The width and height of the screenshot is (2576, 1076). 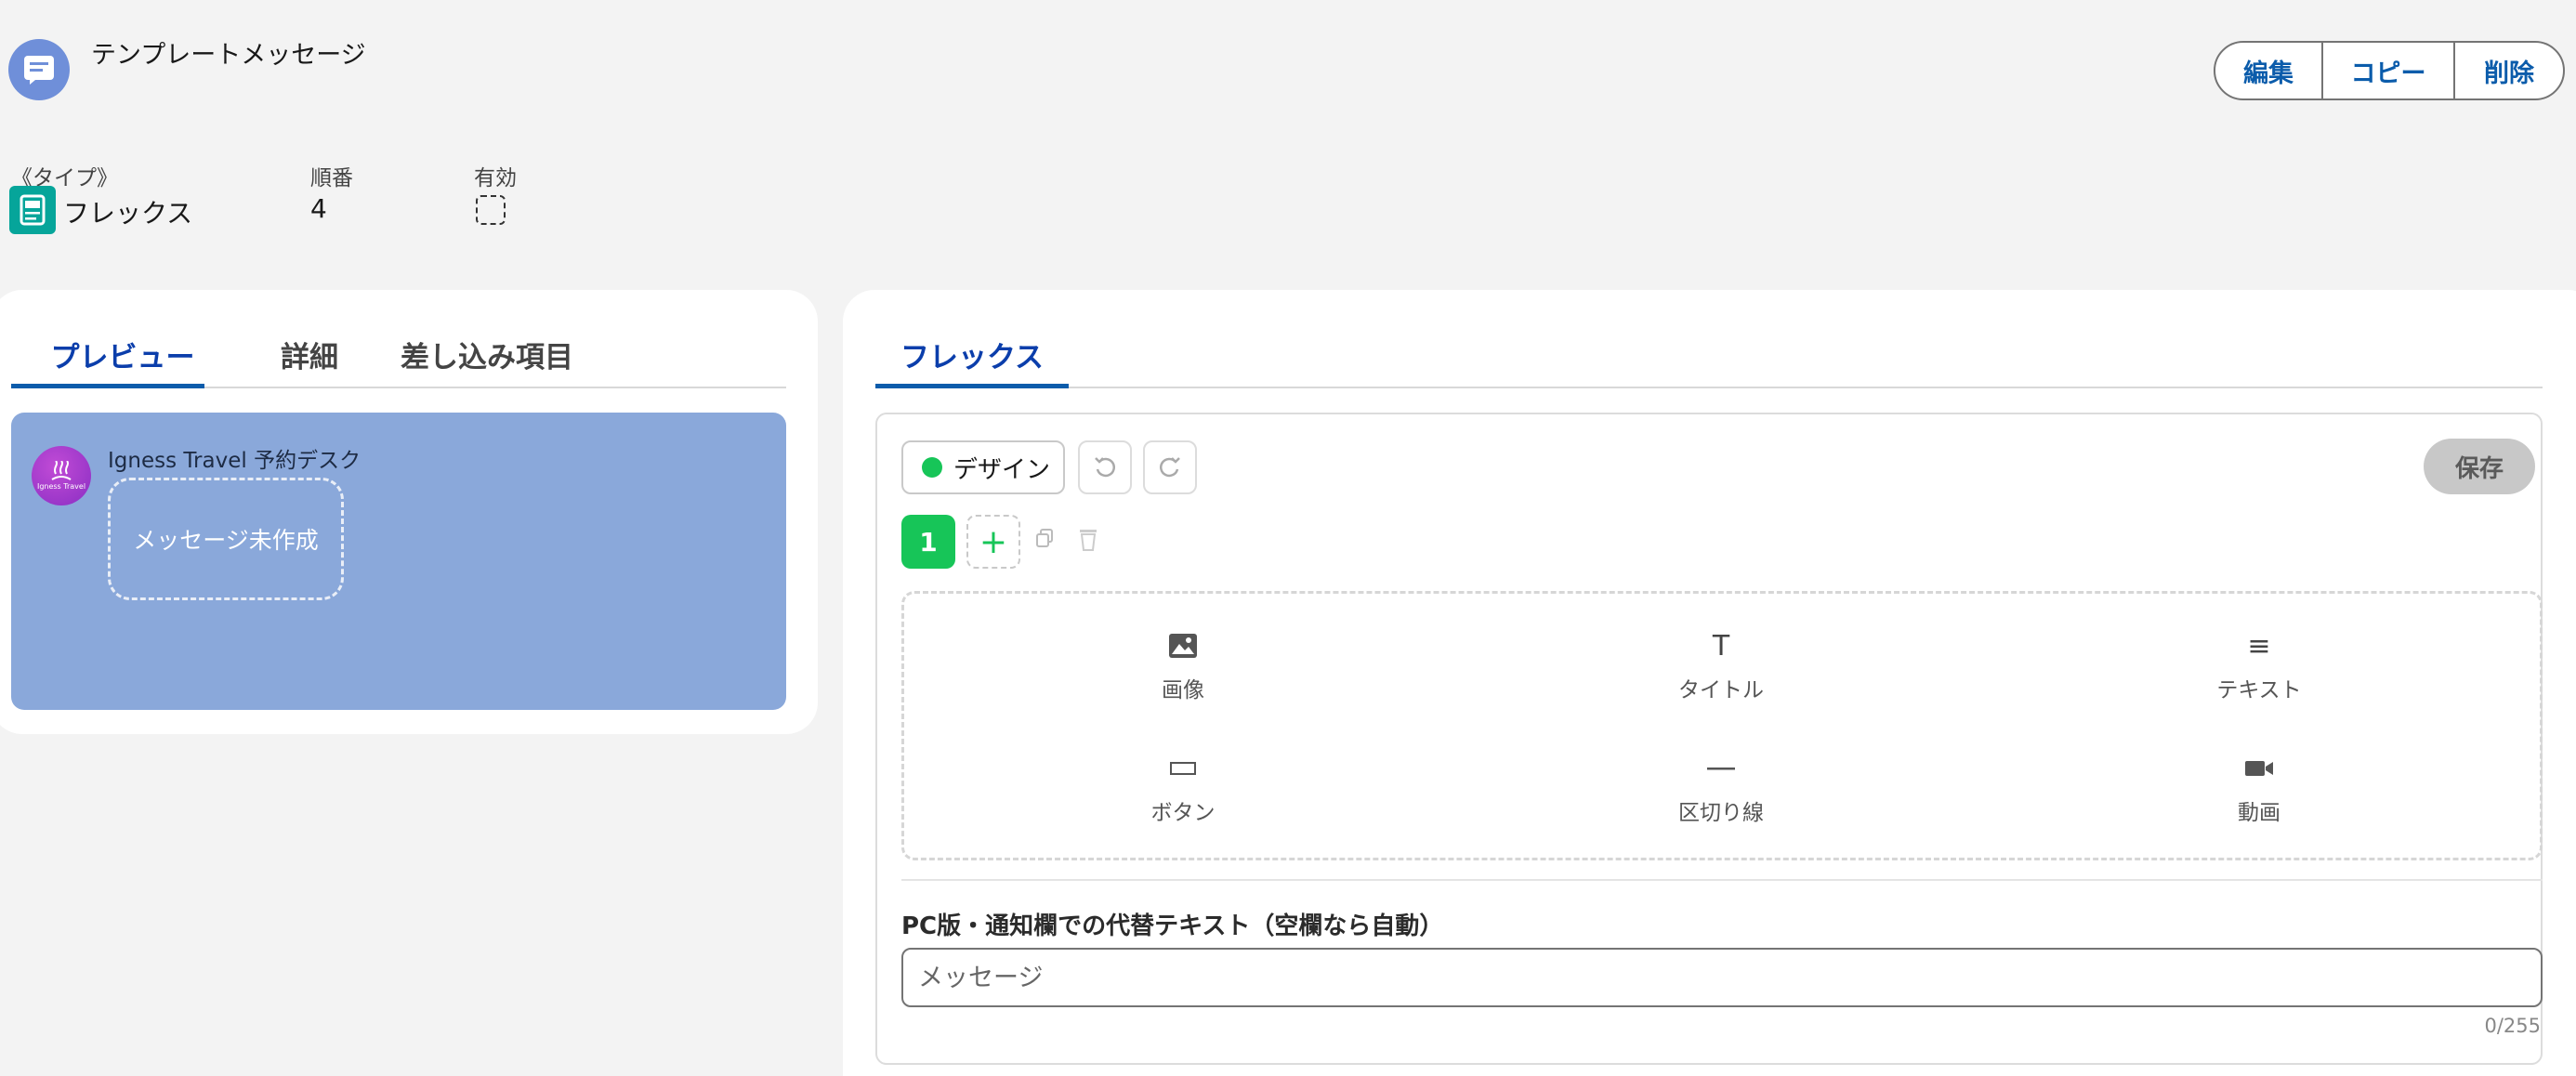 I want to click on redo-button, so click(x=1170, y=467).